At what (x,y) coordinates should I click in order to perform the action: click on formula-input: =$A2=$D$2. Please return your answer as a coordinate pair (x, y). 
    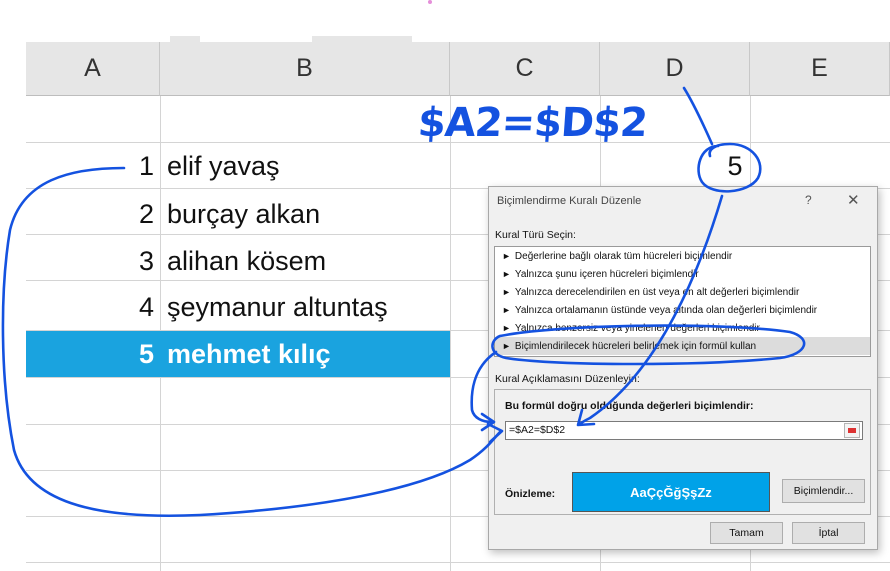
    Looking at the image, I should click on (684, 430).